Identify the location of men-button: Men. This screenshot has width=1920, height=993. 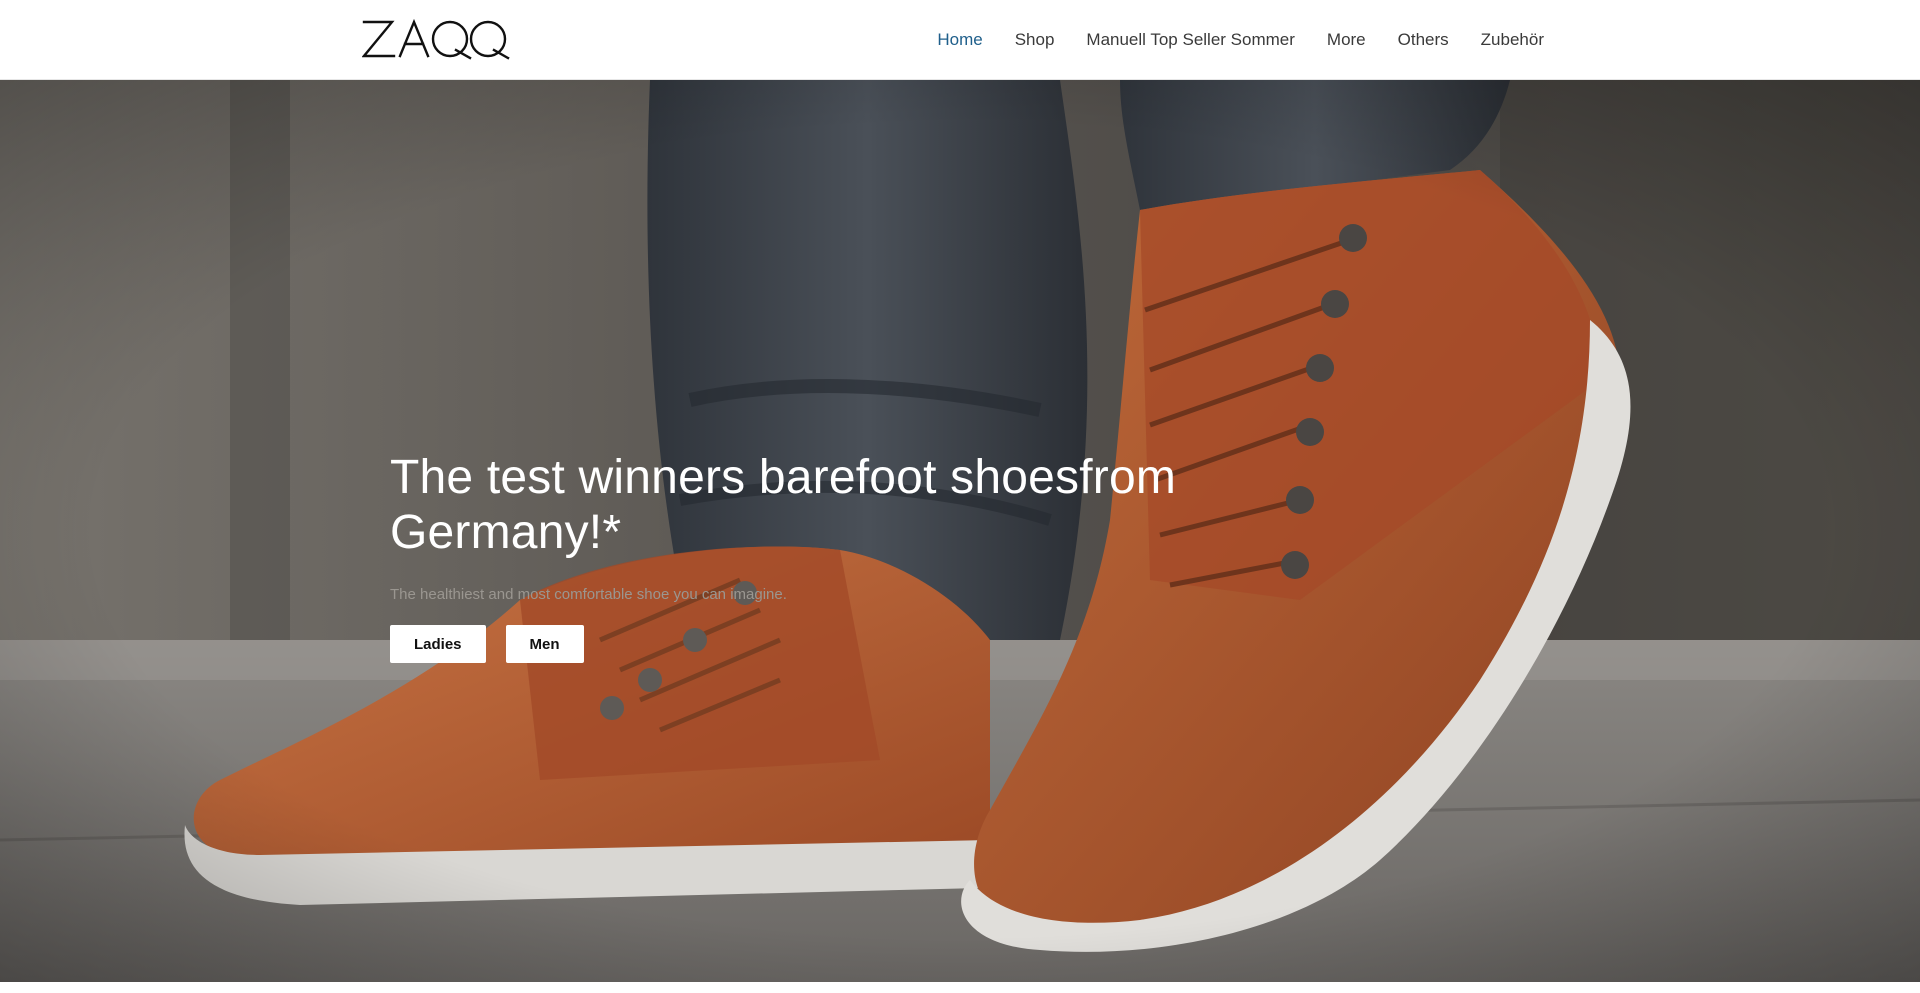
(544, 644).